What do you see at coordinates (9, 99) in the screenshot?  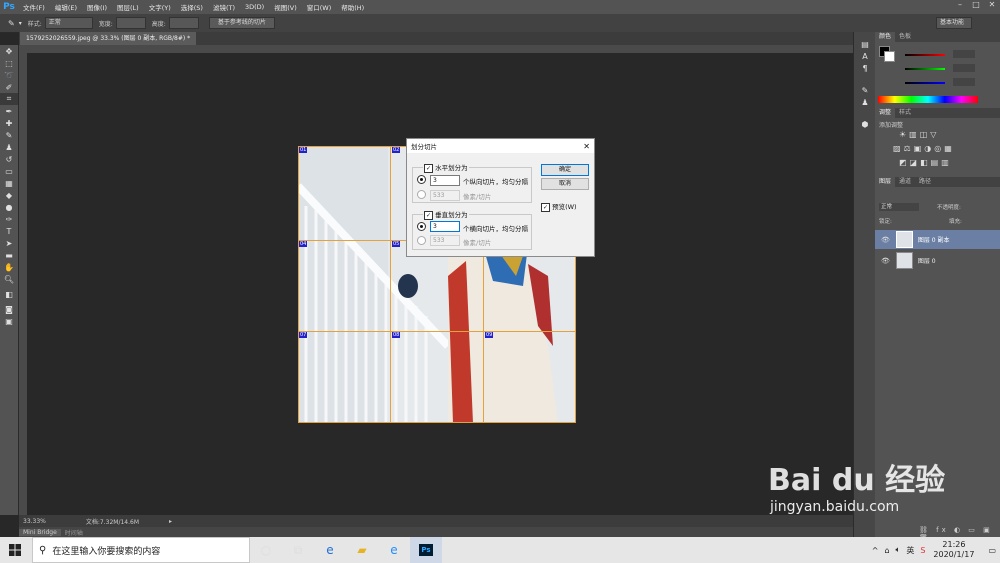 I see `crop-tool-icon: ⌗` at bounding box center [9, 99].